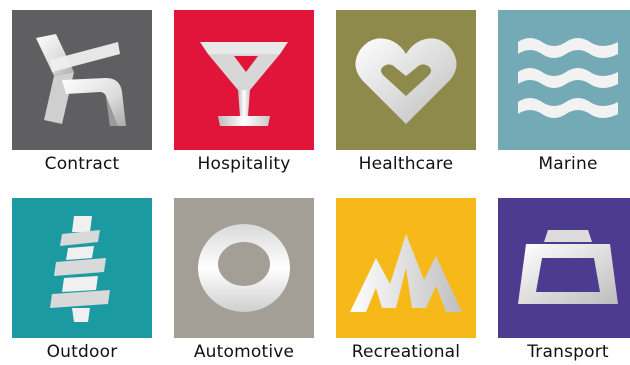 Image resolution: width=630 pixels, height=365 pixels. Describe the element at coordinates (568, 80) in the screenshot. I see `waves-icon` at that location.